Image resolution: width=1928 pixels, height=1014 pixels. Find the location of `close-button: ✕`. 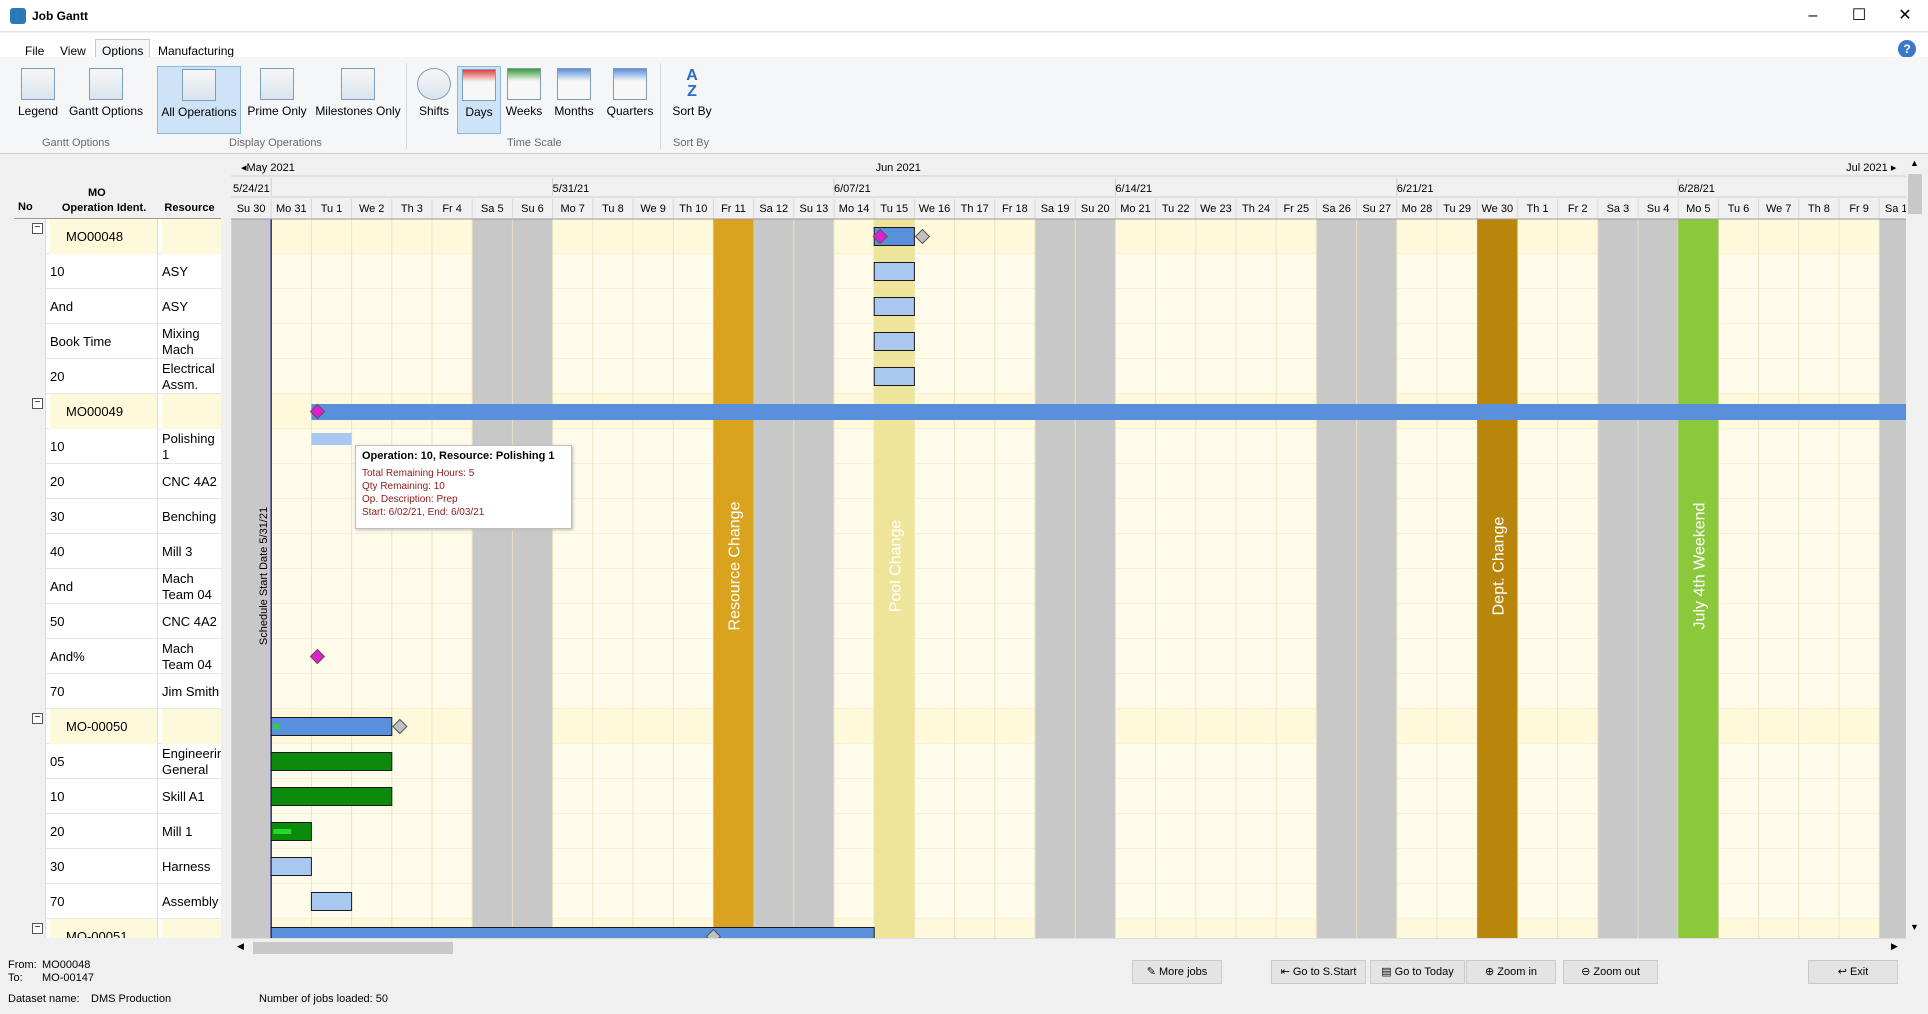

close-button: ✕ is located at coordinates (1905, 16).